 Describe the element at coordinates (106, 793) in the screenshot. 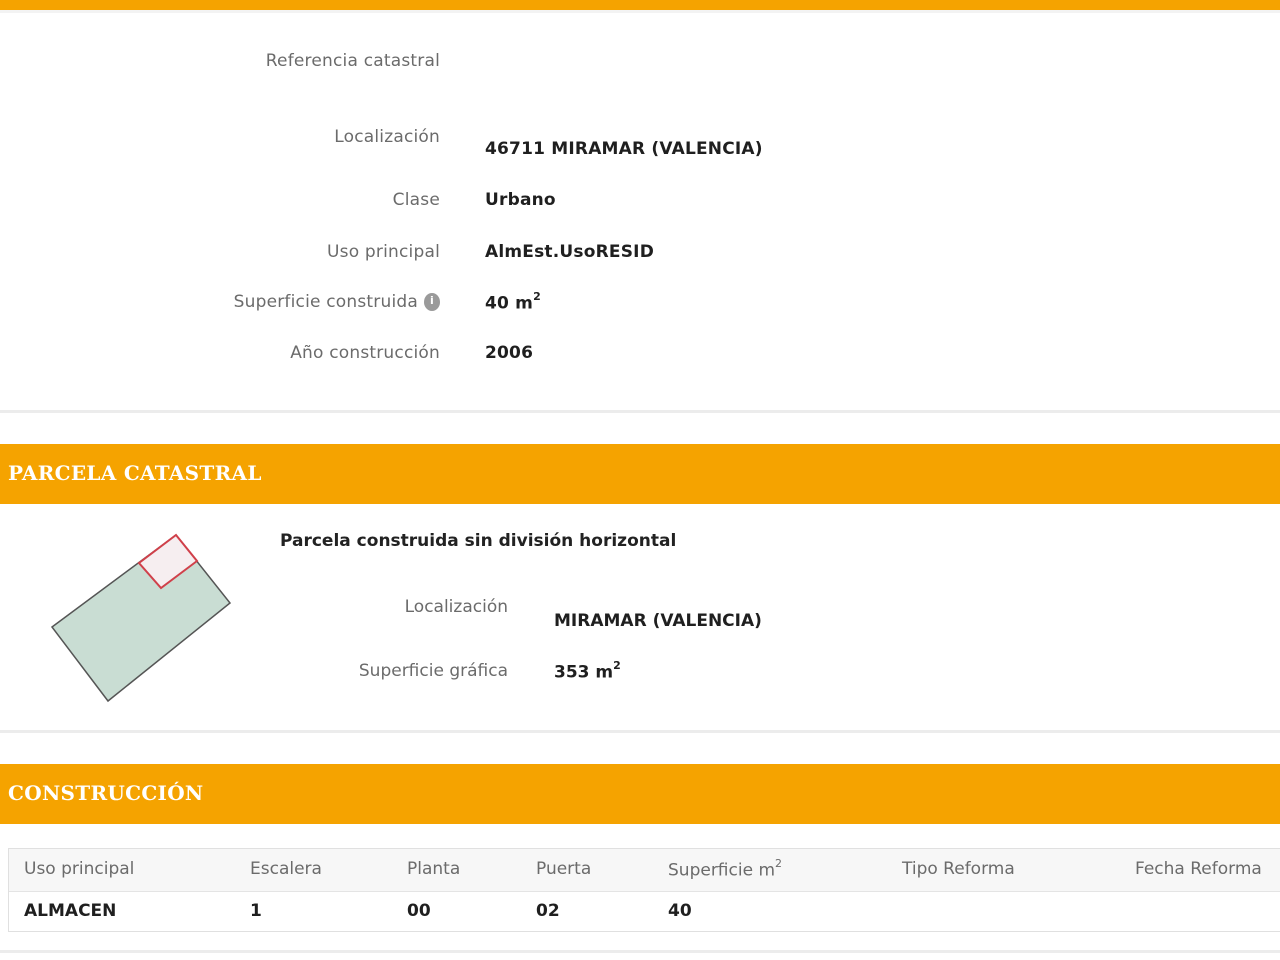

I see `construccion-section-title: CONSTRUCCIÓN` at that location.